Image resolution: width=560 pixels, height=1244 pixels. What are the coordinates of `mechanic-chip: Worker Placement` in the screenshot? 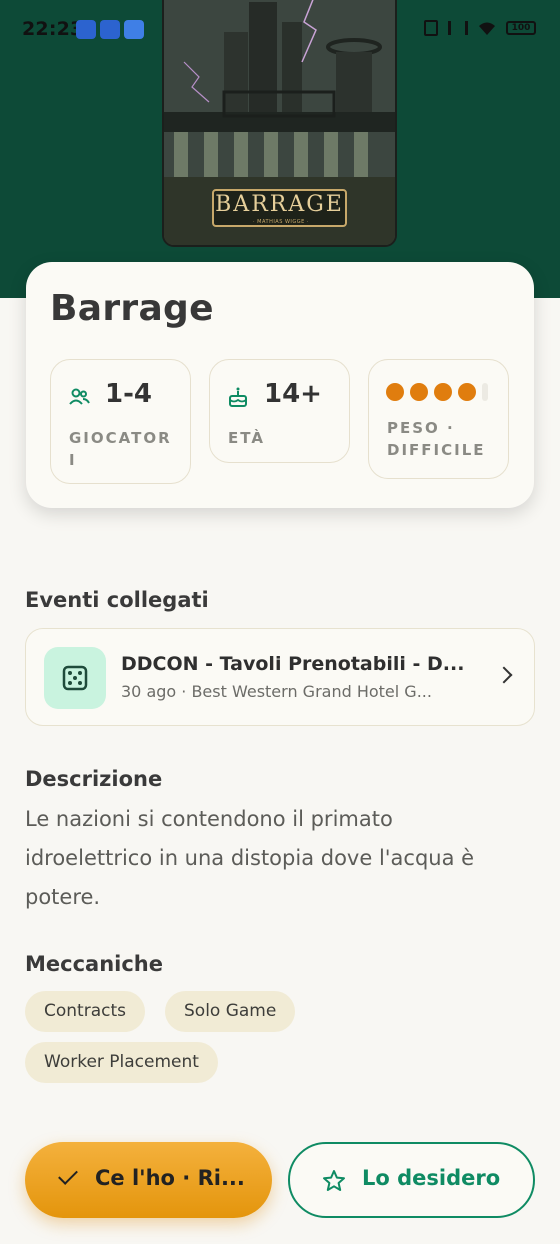 It's located at (121, 1062).